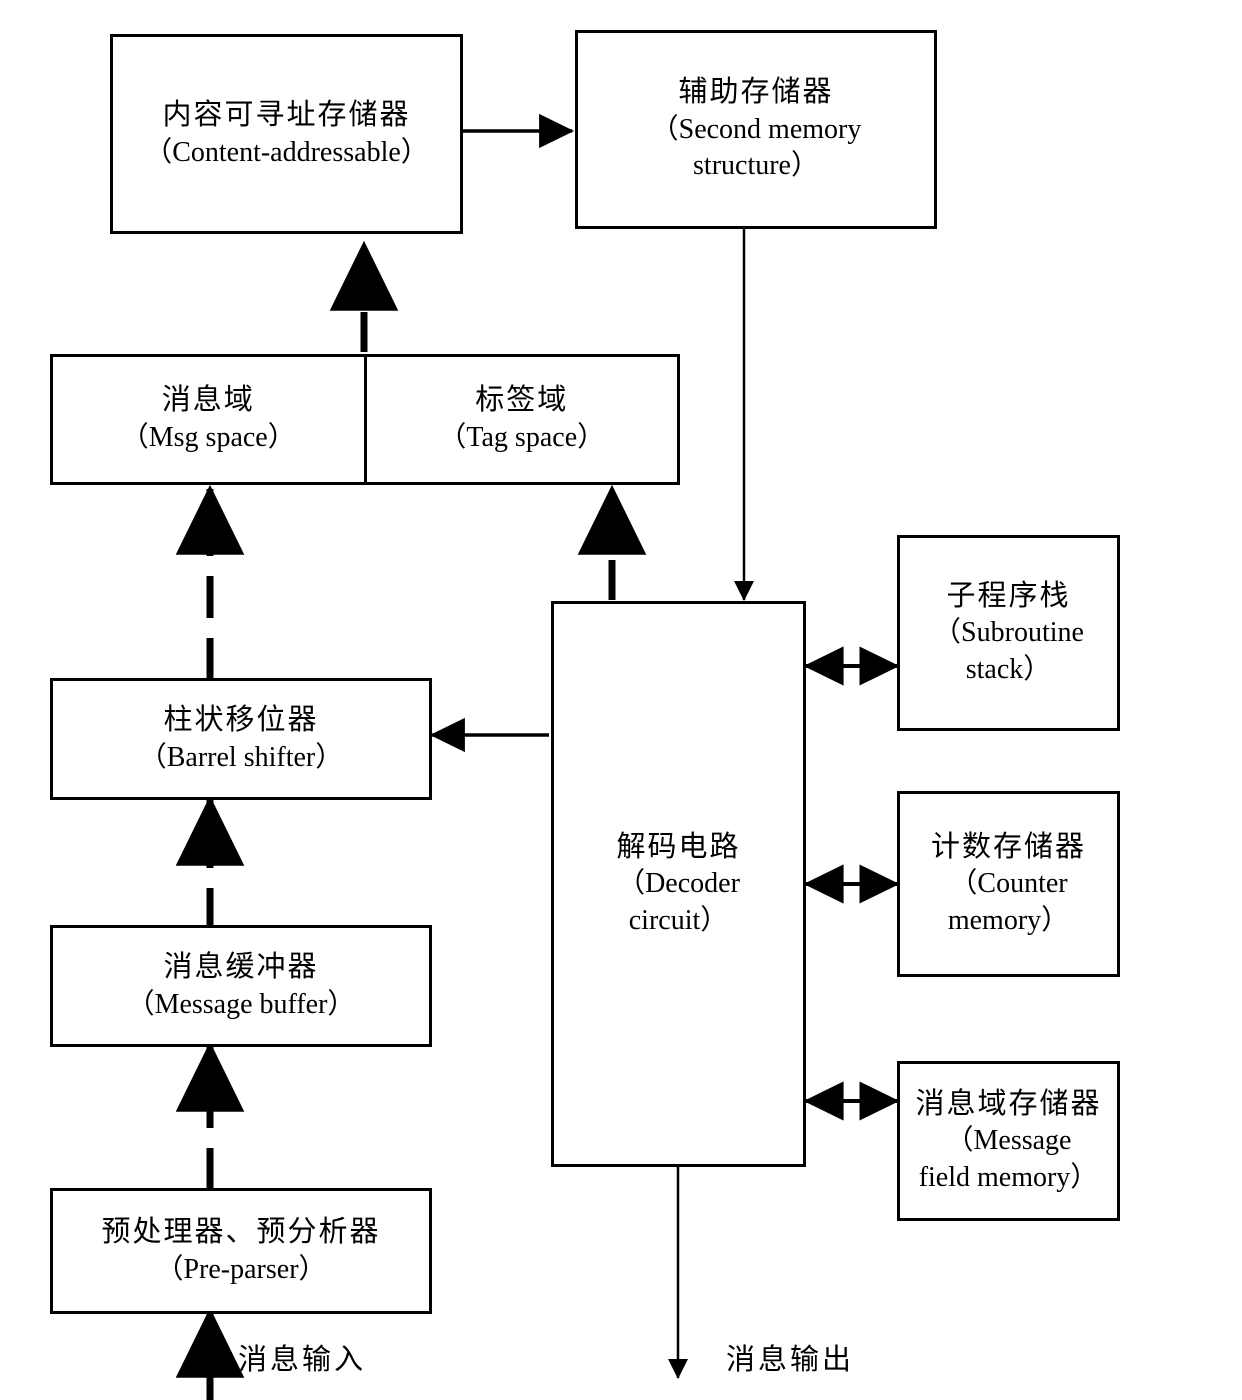  Describe the element at coordinates (241, 1004) in the screenshot. I see `node-message-buffer-label-en: （Message buffer）` at that location.